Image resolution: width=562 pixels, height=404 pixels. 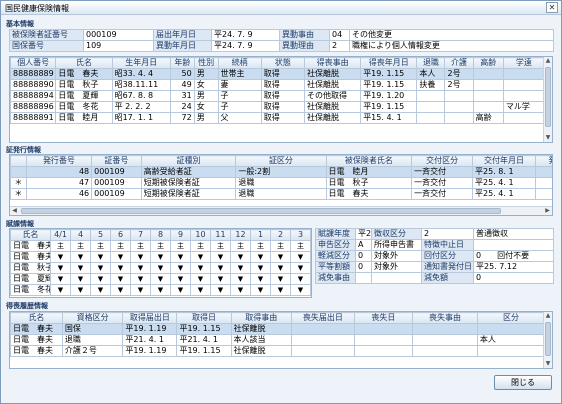 I want to click on field-value: 平24. 7. 9, so click(x=245, y=46).